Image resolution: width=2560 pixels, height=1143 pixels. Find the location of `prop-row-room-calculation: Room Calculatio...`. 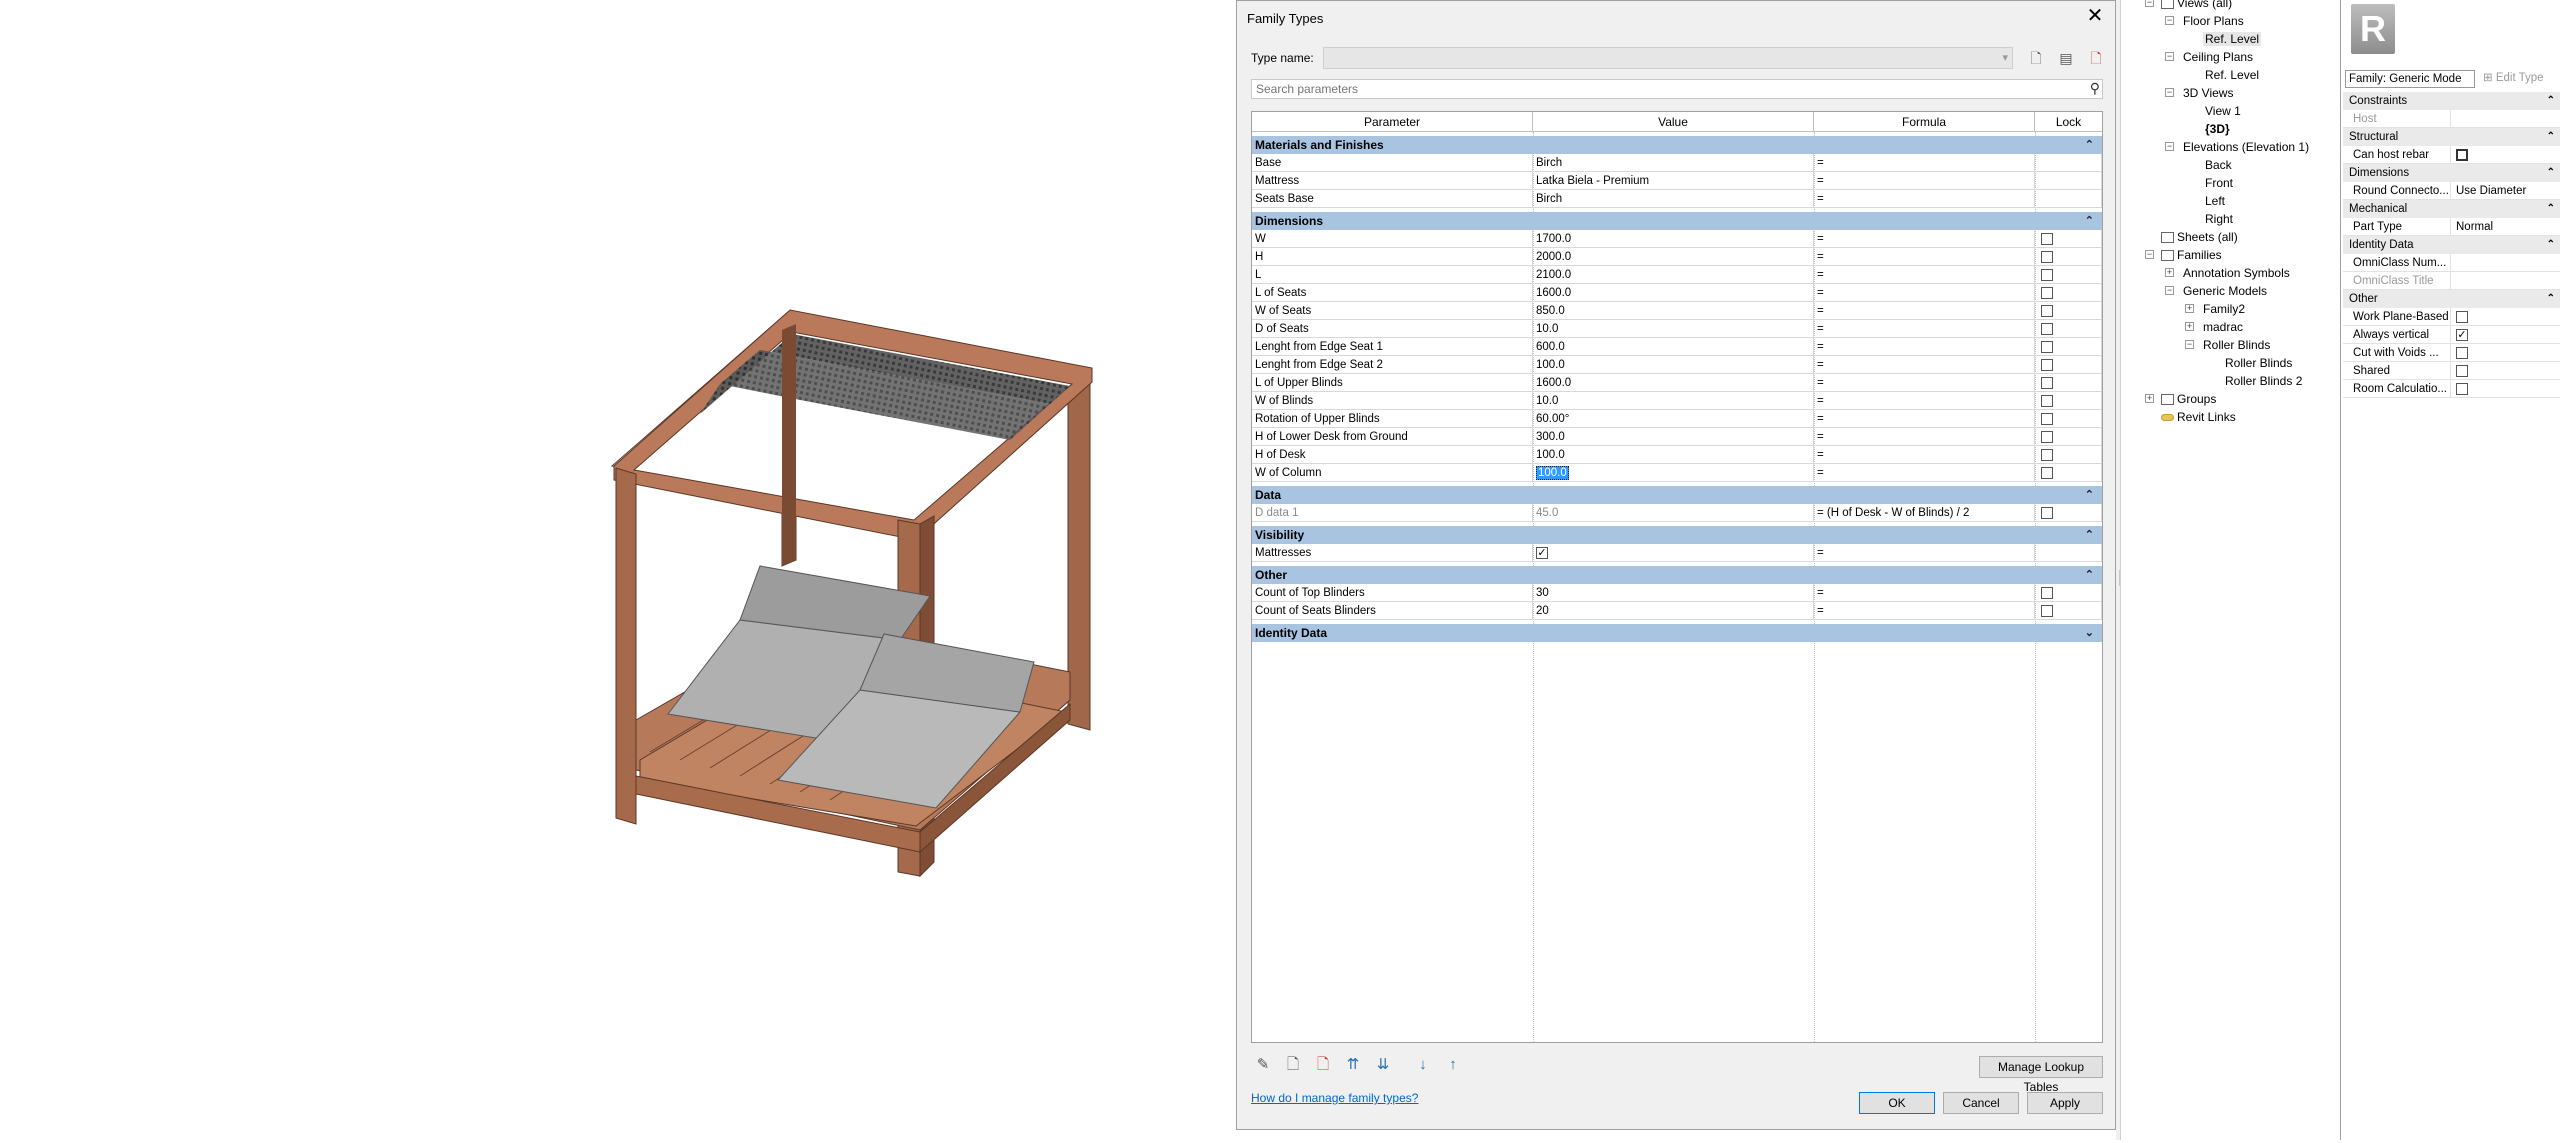

prop-row-room-calculation: Room Calculatio... is located at coordinates (2451, 389).